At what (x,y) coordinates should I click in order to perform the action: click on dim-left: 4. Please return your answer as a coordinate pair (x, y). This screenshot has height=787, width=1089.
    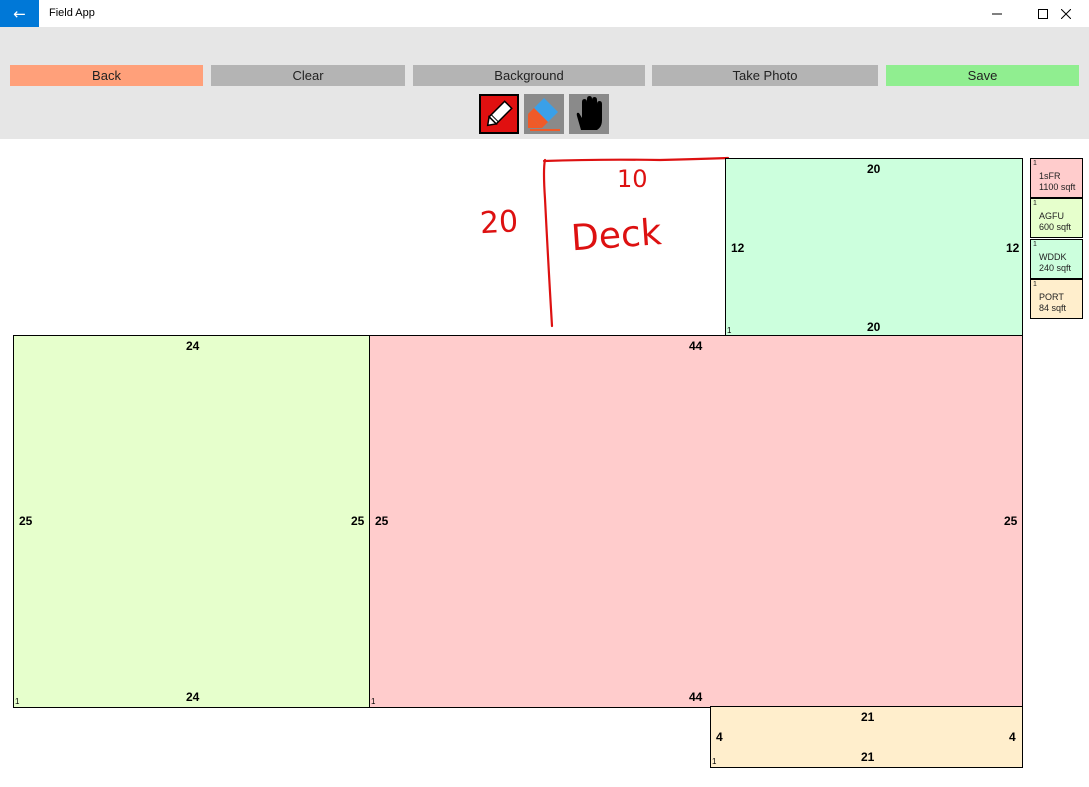
    Looking at the image, I should click on (719, 737).